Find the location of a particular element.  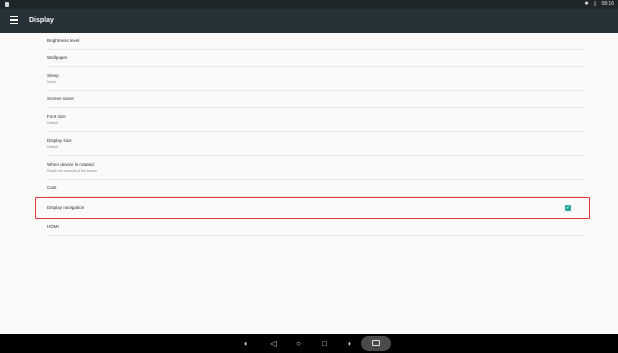

setting-title: When device is rotated is located at coordinates (70, 164).